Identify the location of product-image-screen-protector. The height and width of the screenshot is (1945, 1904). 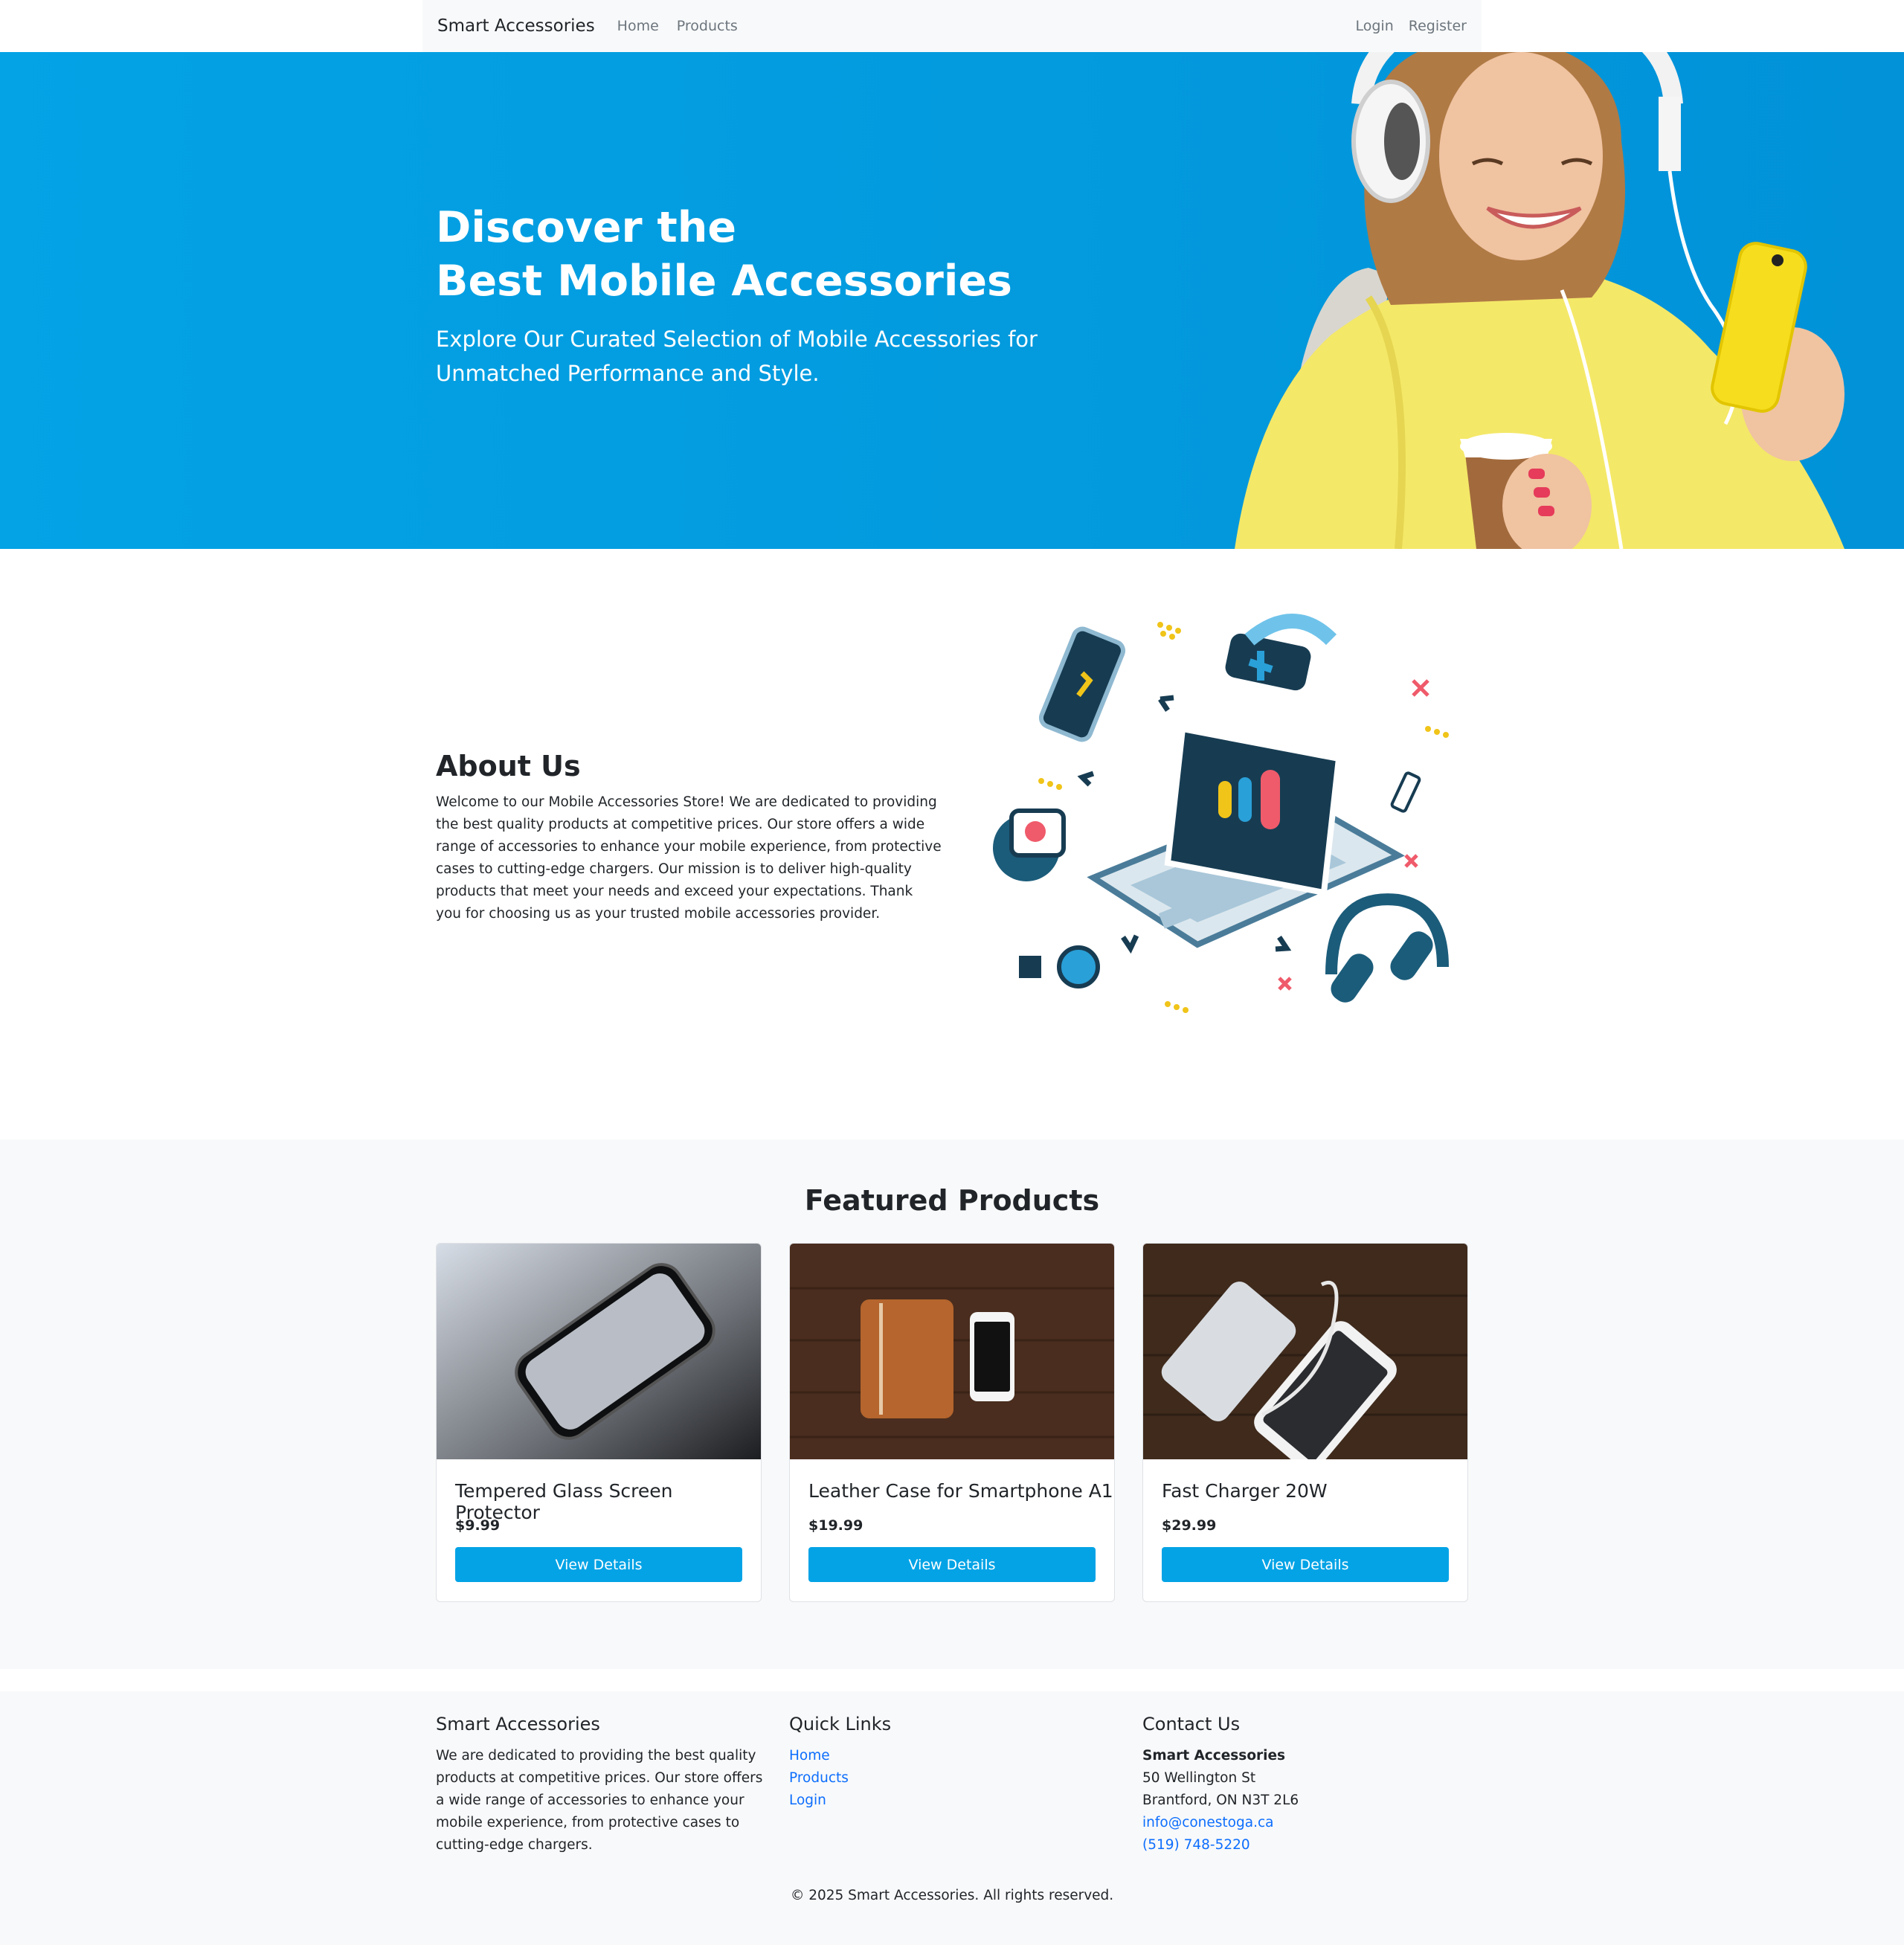
(599, 1352).